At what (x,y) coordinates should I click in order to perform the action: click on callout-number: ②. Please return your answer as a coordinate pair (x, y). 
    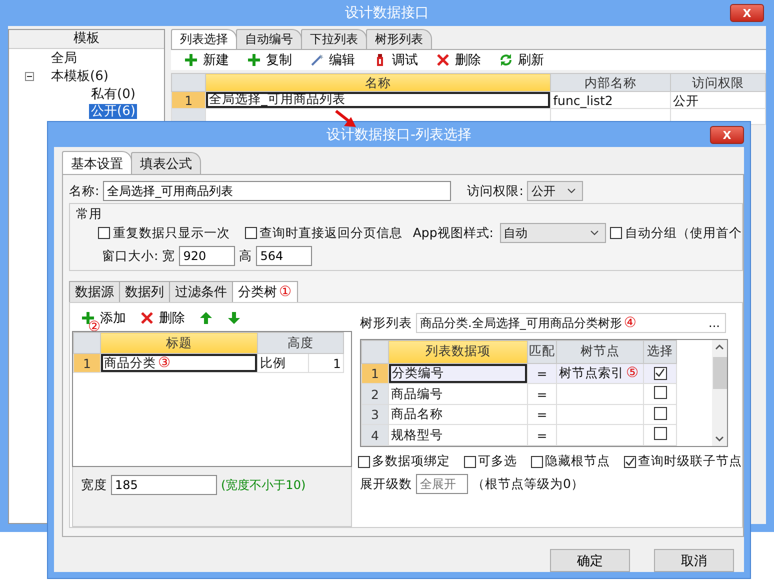
    Looking at the image, I should click on (94, 327).